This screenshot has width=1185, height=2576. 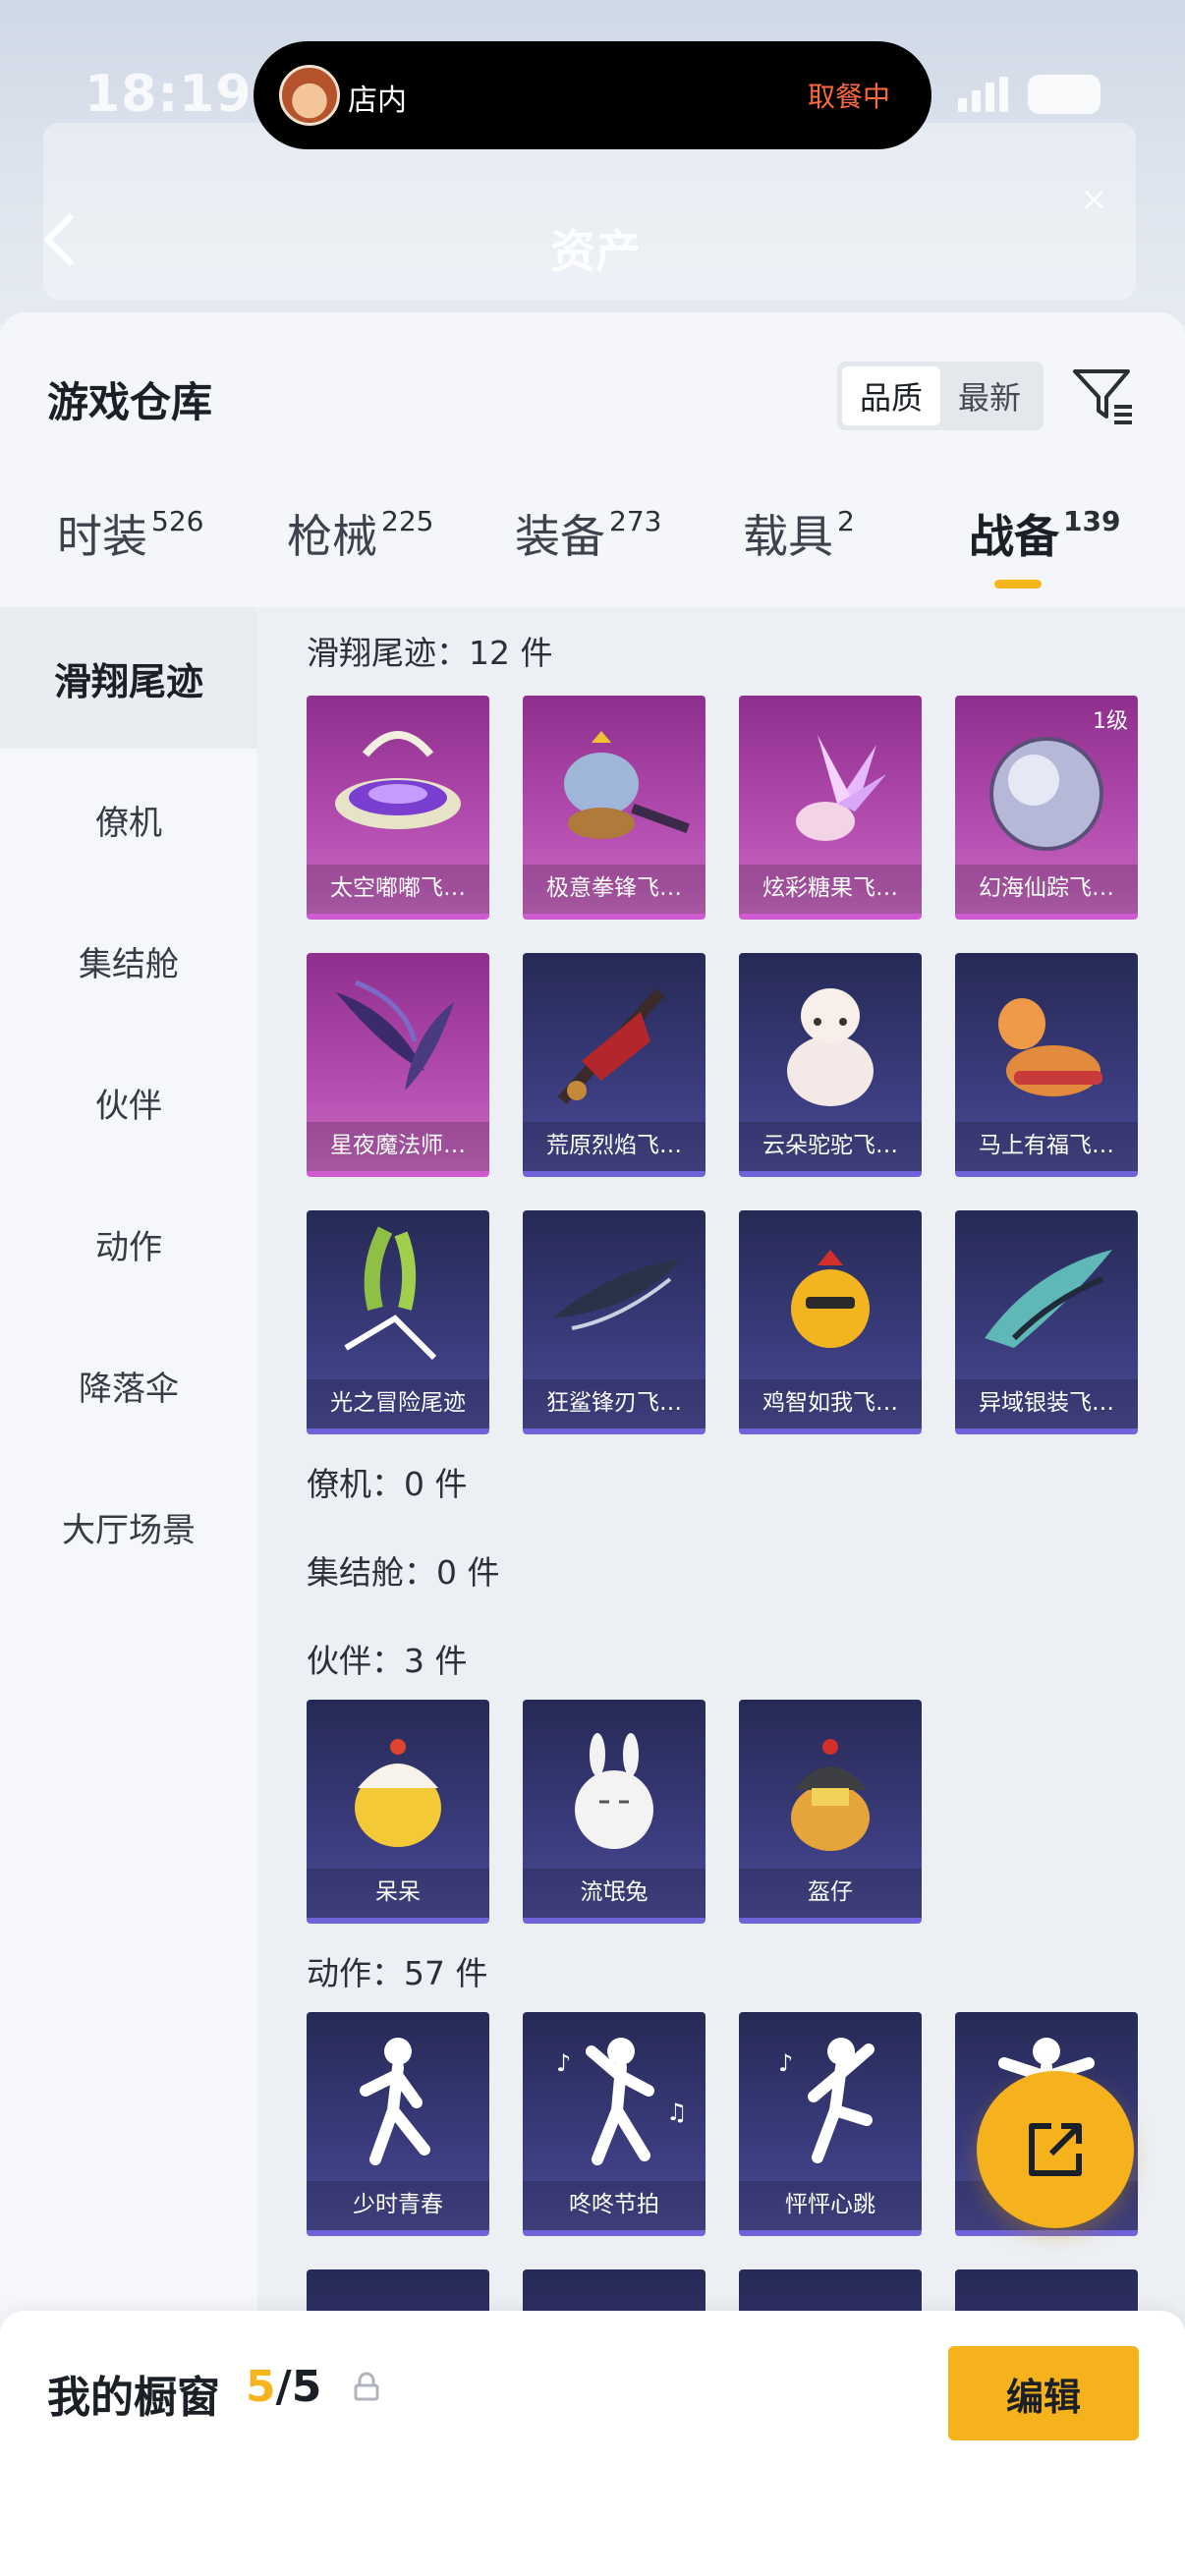 What do you see at coordinates (387, 1484) in the screenshot?
I see `section-heading-wingman: 僚机：0 件` at bounding box center [387, 1484].